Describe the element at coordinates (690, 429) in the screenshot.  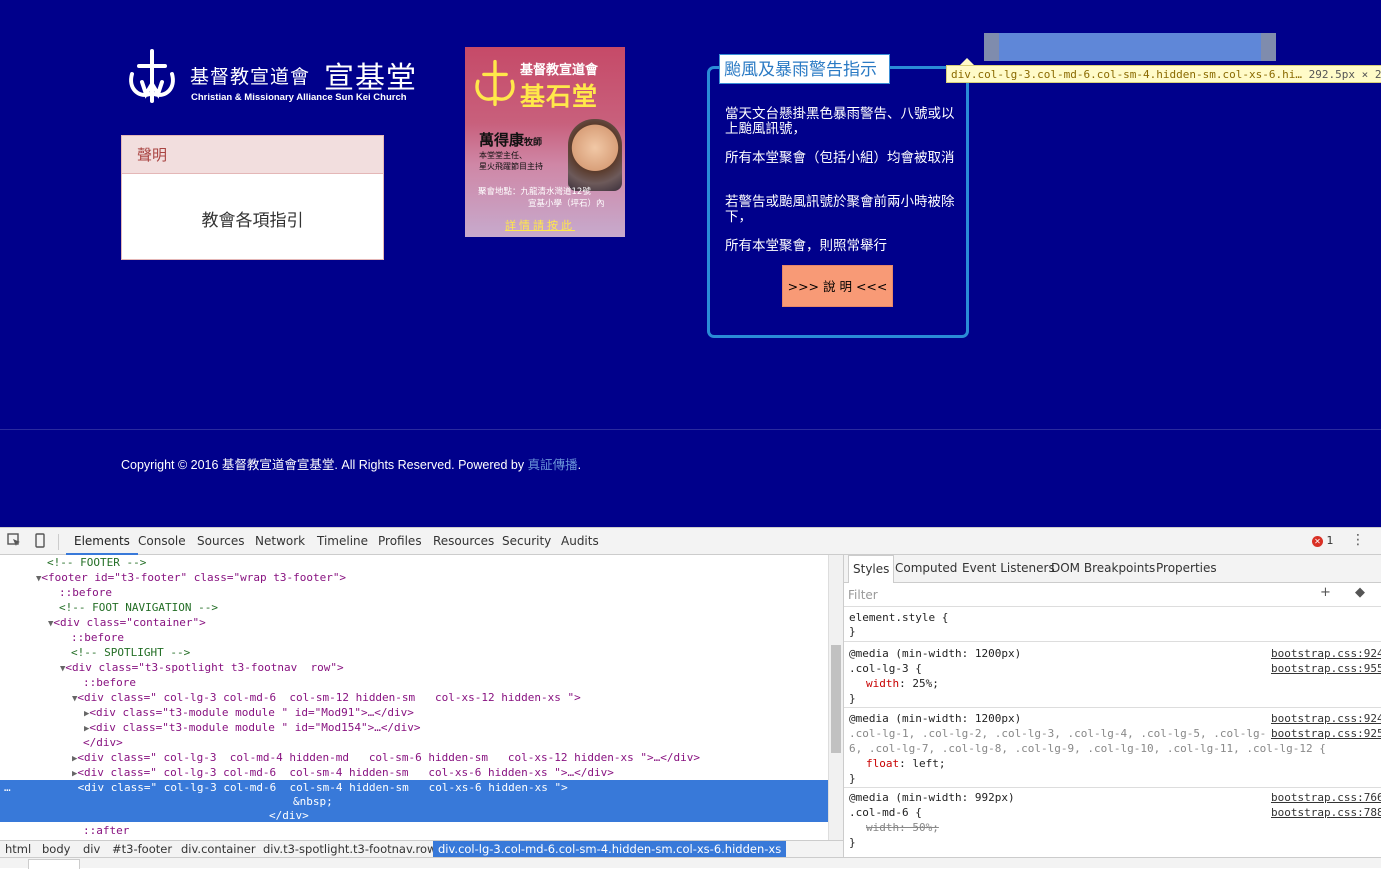
I see `footer-divider` at that location.